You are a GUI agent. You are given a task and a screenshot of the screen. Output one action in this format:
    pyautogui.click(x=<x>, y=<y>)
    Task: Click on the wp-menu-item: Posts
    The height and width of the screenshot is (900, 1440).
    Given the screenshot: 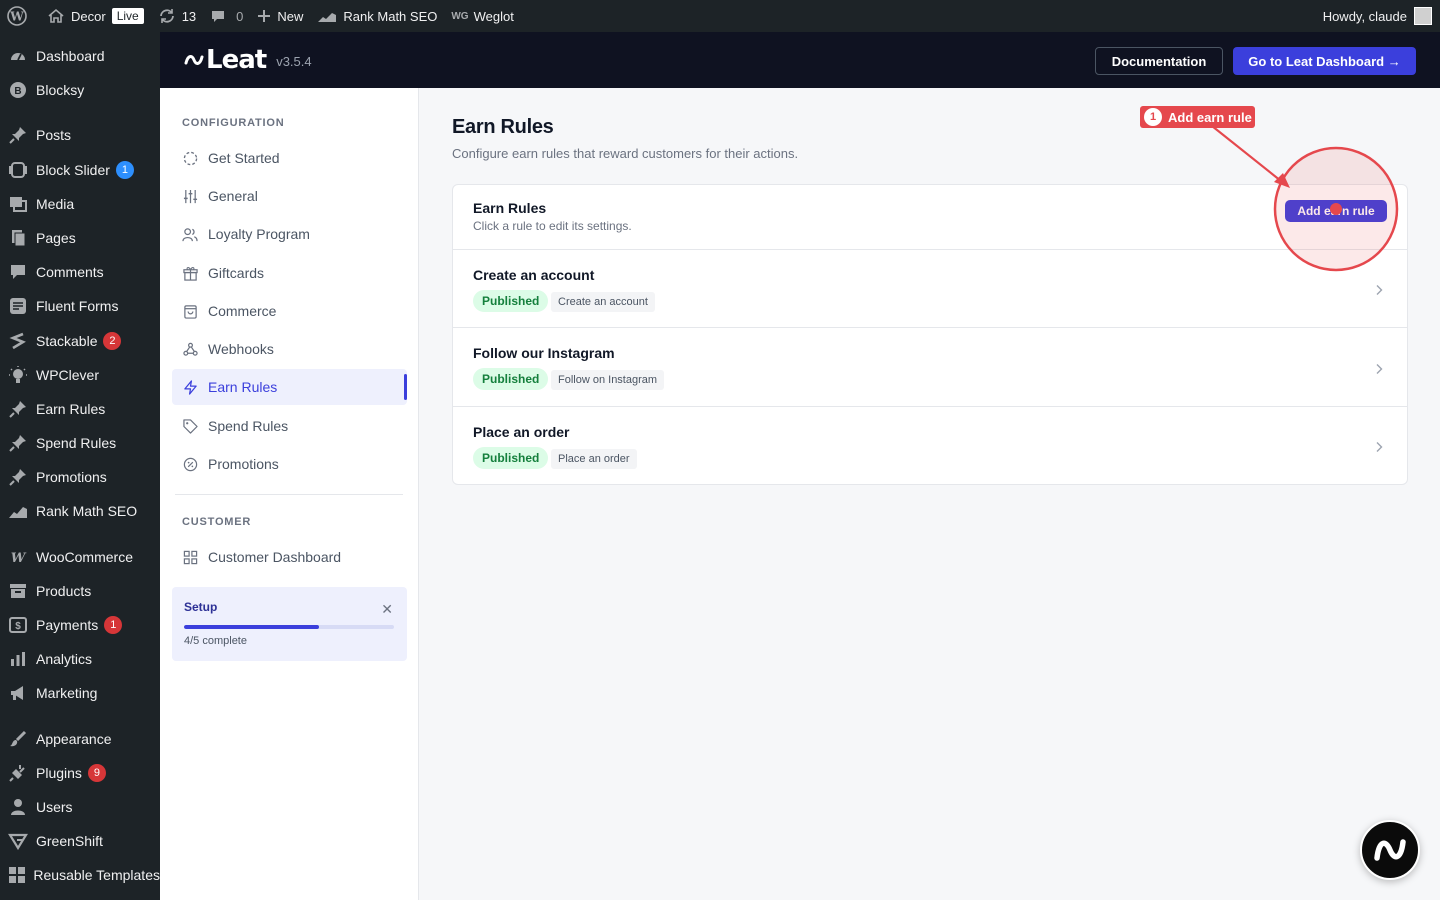 What is the action you would take?
    pyautogui.click(x=80, y=135)
    